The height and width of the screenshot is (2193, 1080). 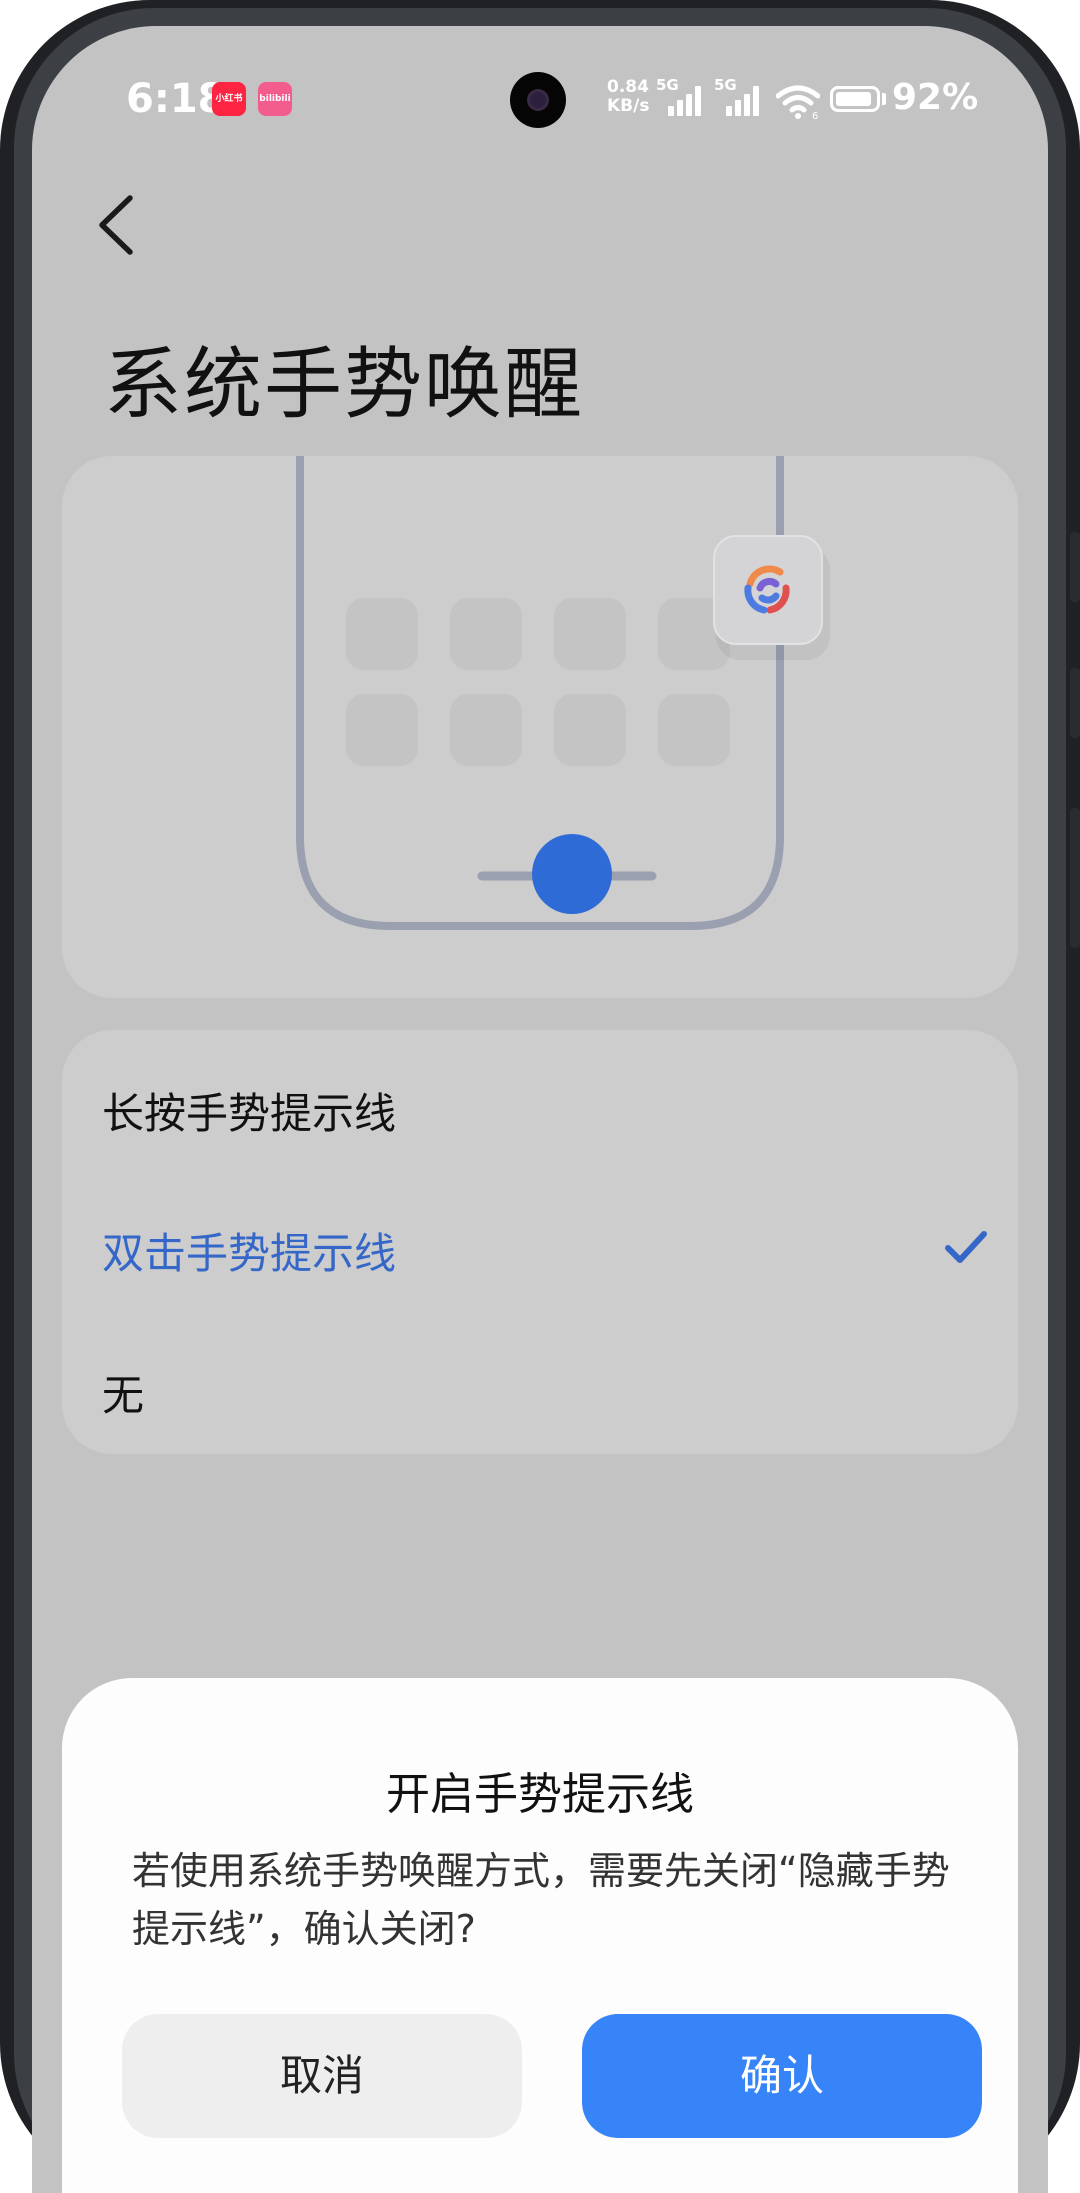 I want to click on battery-icon, so click(x=855, y=99).